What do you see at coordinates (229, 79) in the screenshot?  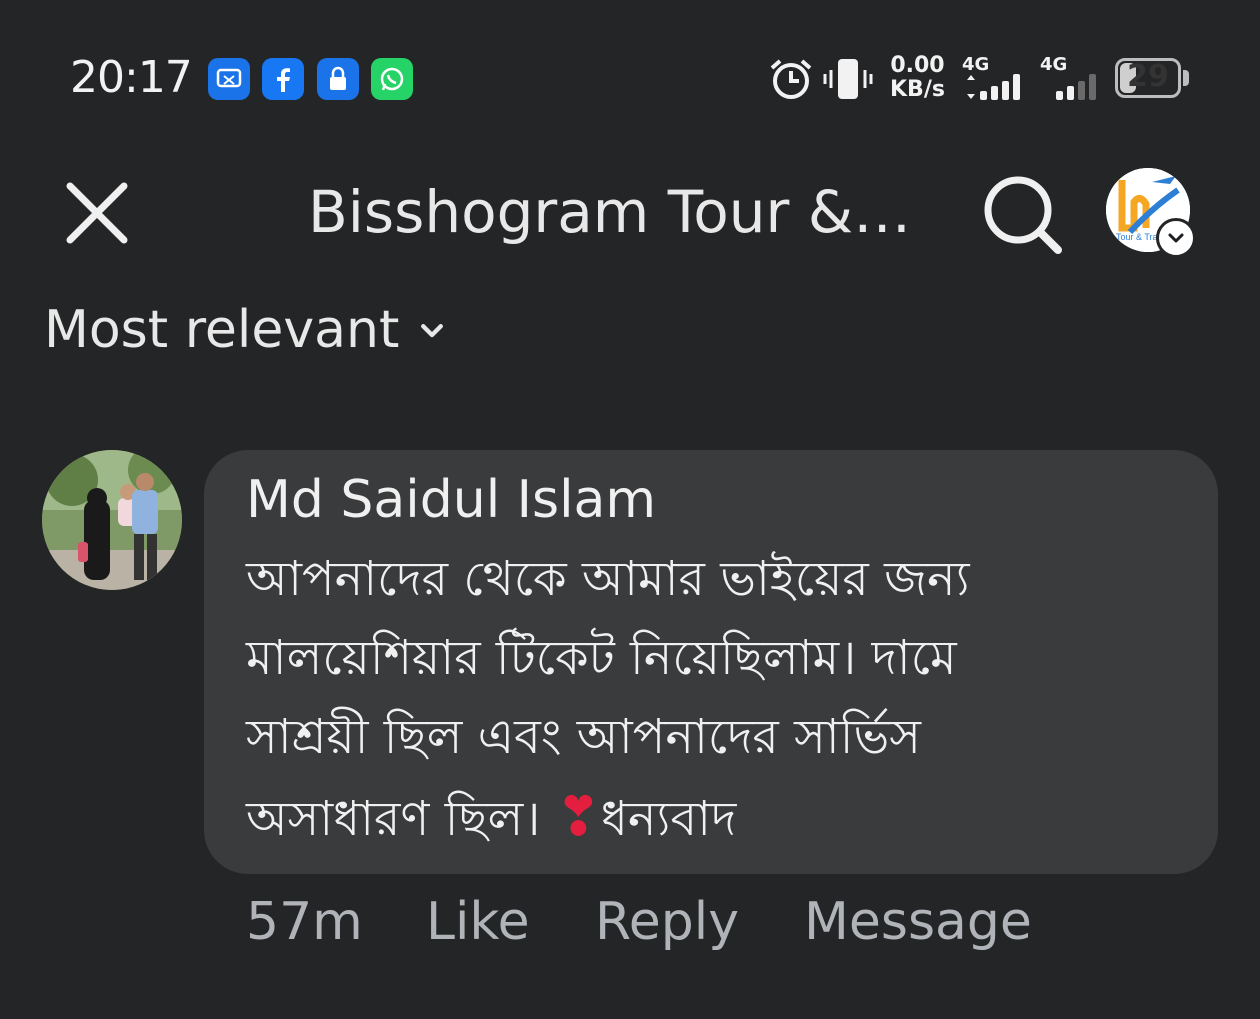 I see `screenshot-app-icon` at bounding box center [229, 79].